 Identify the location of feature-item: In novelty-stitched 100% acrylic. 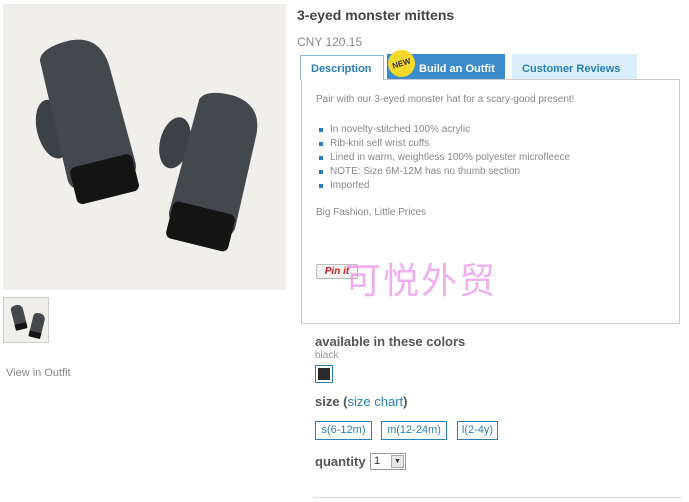
(443, 130).